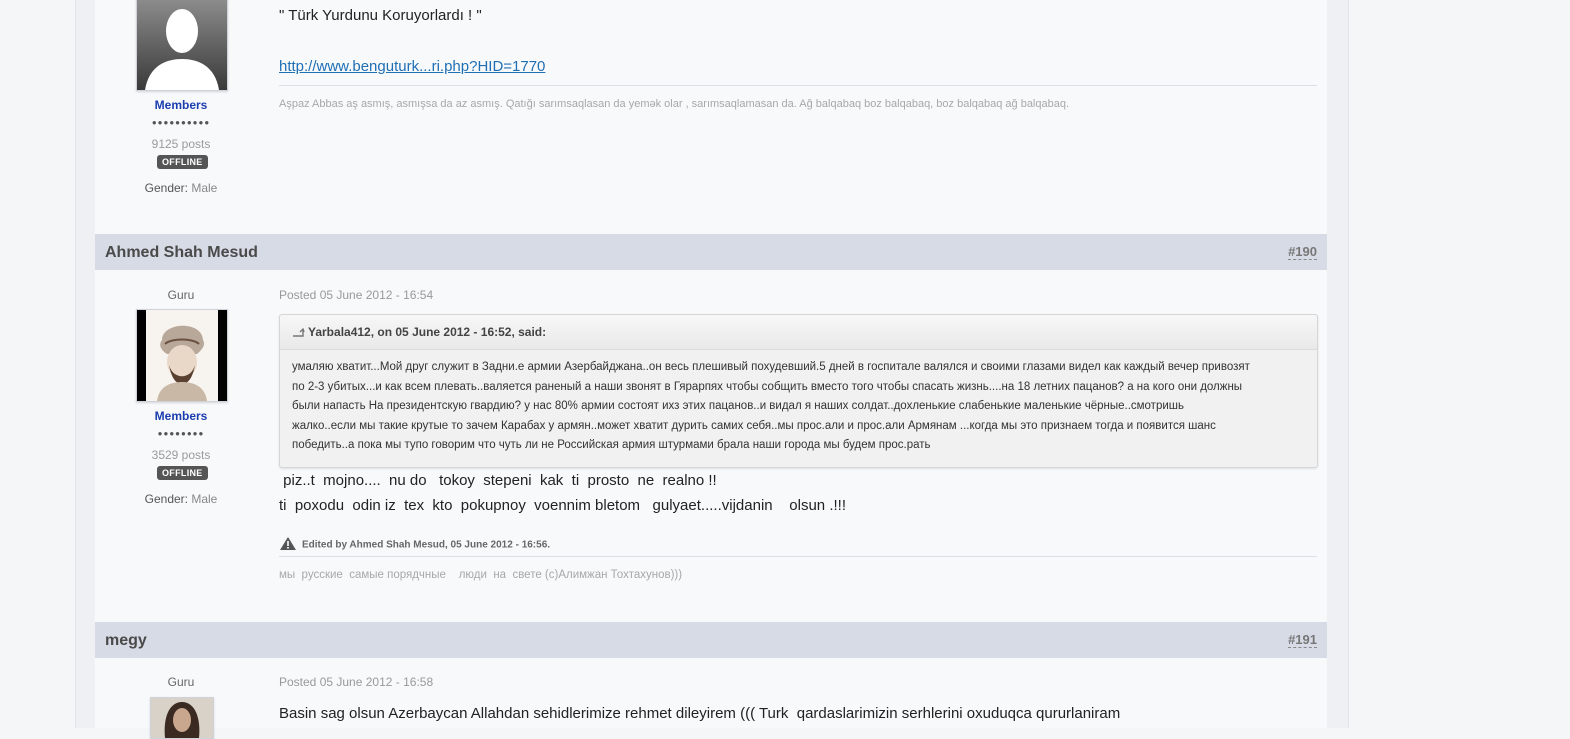 This screenshot has width=1570, height=739. I want to click on warning-icon, so click(288, 545).